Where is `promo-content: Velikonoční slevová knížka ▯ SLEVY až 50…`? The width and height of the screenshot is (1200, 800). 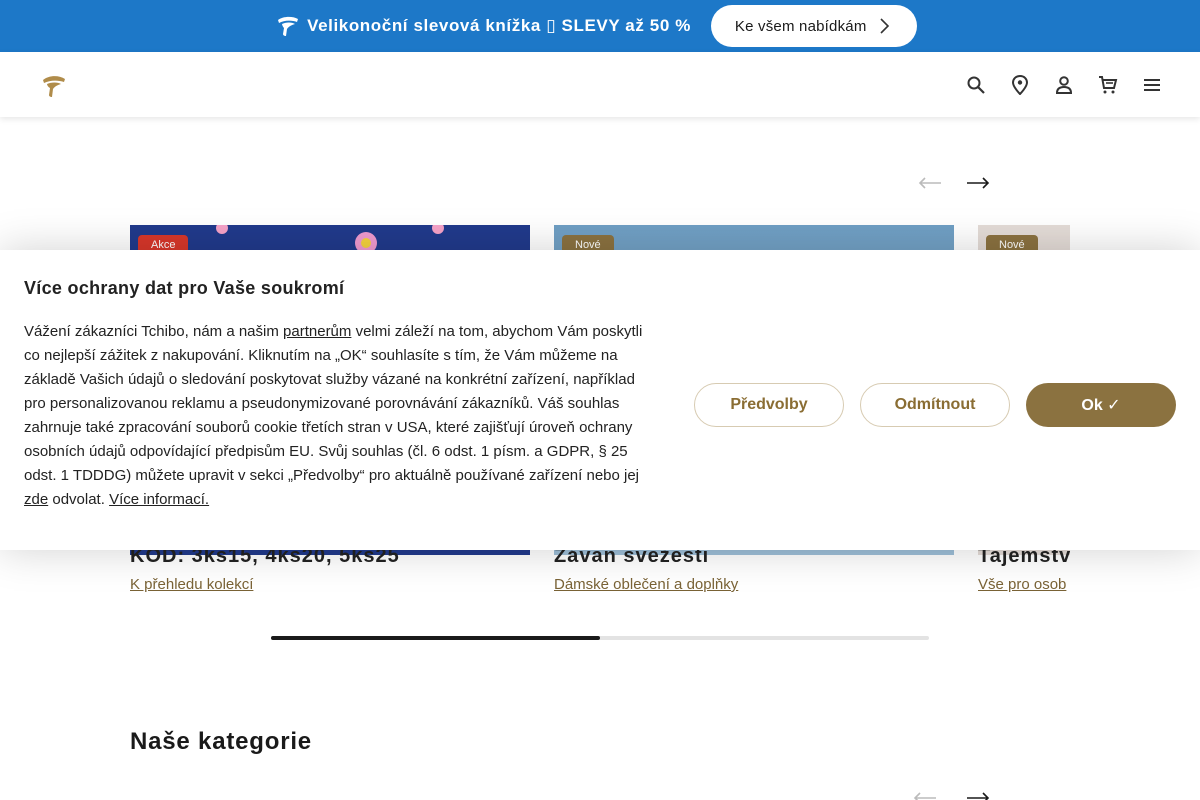
promo-content: Velikonoční slevová knížka ▯ SLEVY až 50… is located at coordinates (596, 26).